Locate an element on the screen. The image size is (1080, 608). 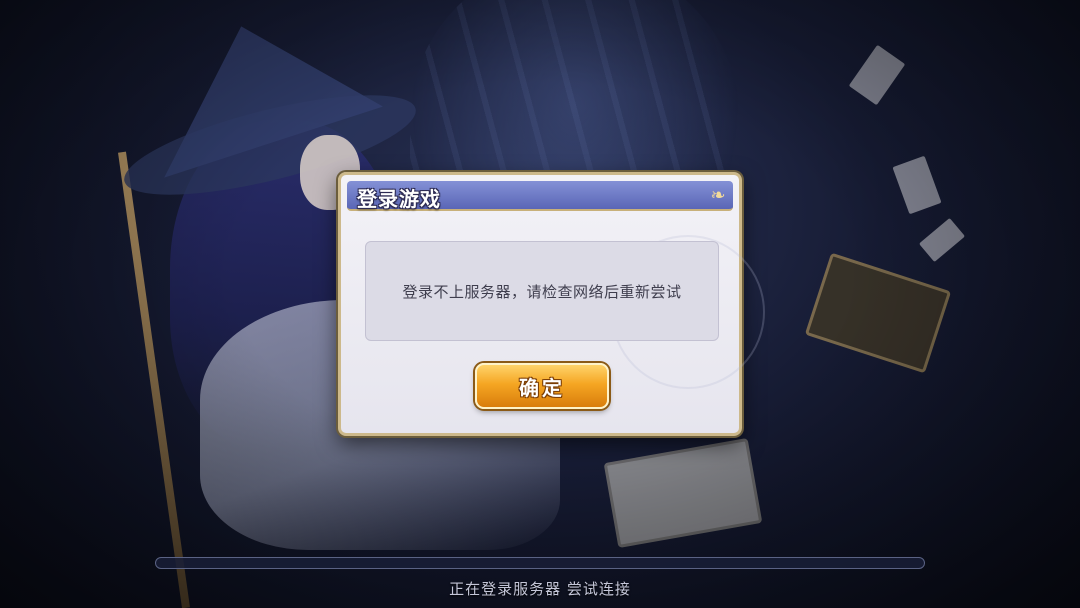
dialog-title: 登录游戏 is located at coordinates (399, 199).